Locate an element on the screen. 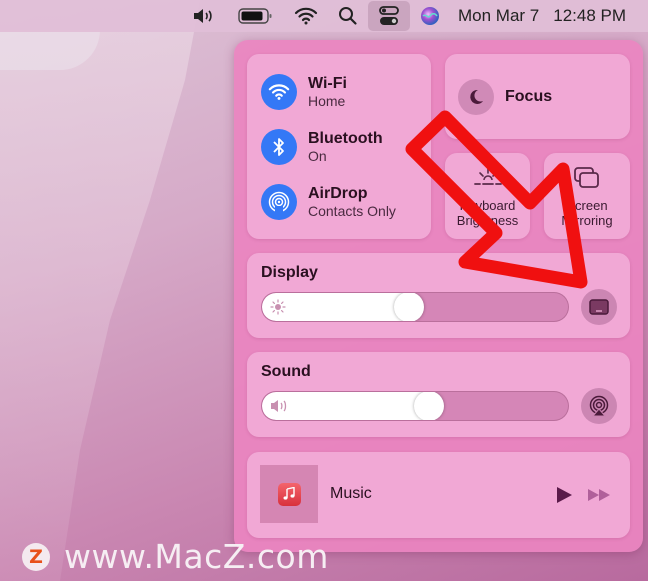  music-app-icon is located at coordinates (289, 494).